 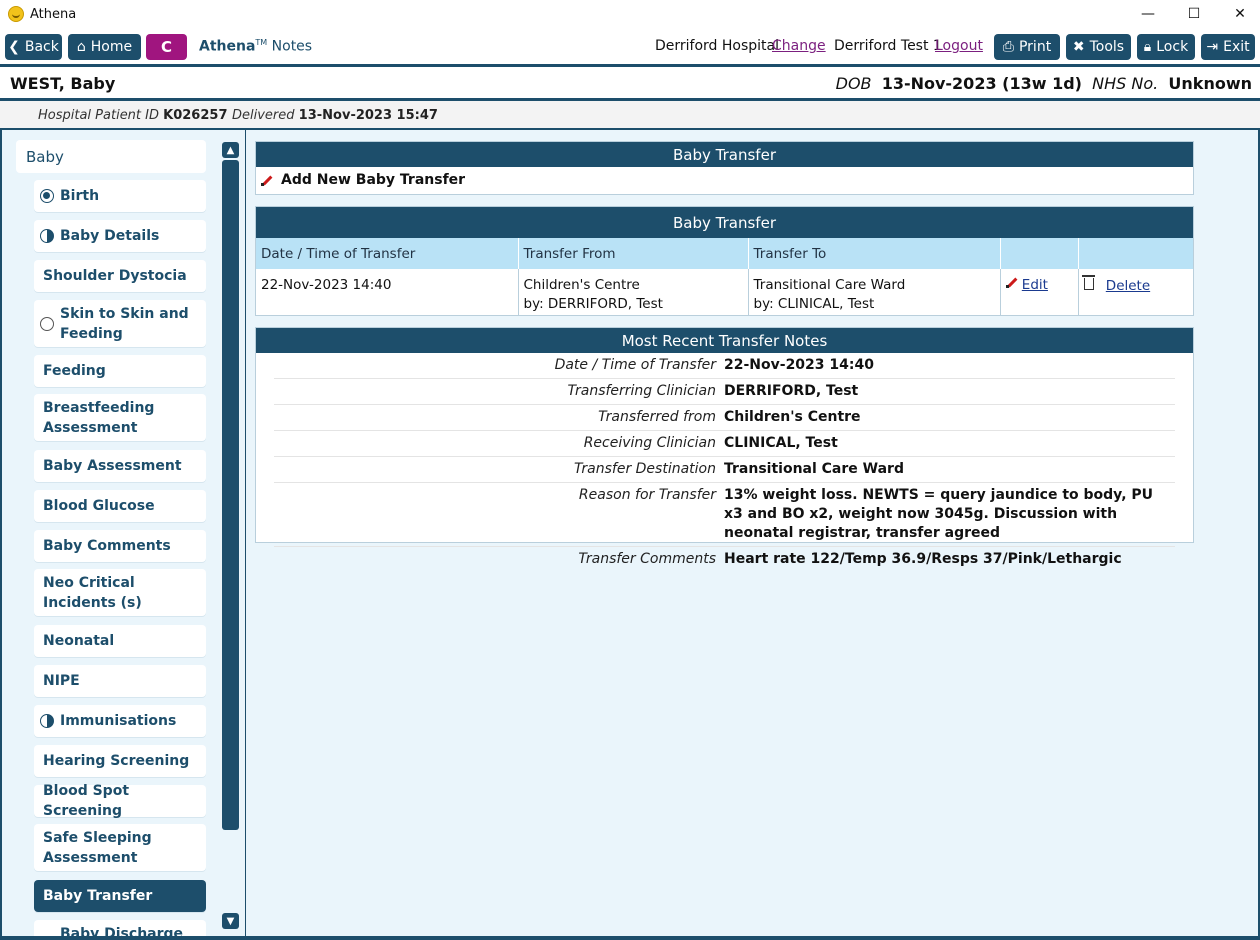 What do you see at coordinates (724, 222) in the screenshot?
I see `transfer-table-title: Baby Transfer` at bounding box center [724, 222].